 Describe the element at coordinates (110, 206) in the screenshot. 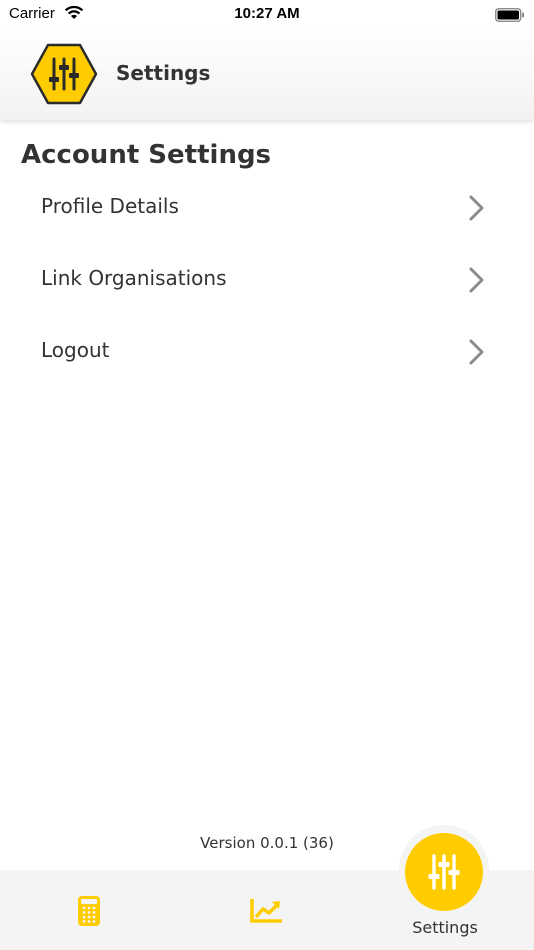

I see `profile-details-label: Profile Details` at that location.